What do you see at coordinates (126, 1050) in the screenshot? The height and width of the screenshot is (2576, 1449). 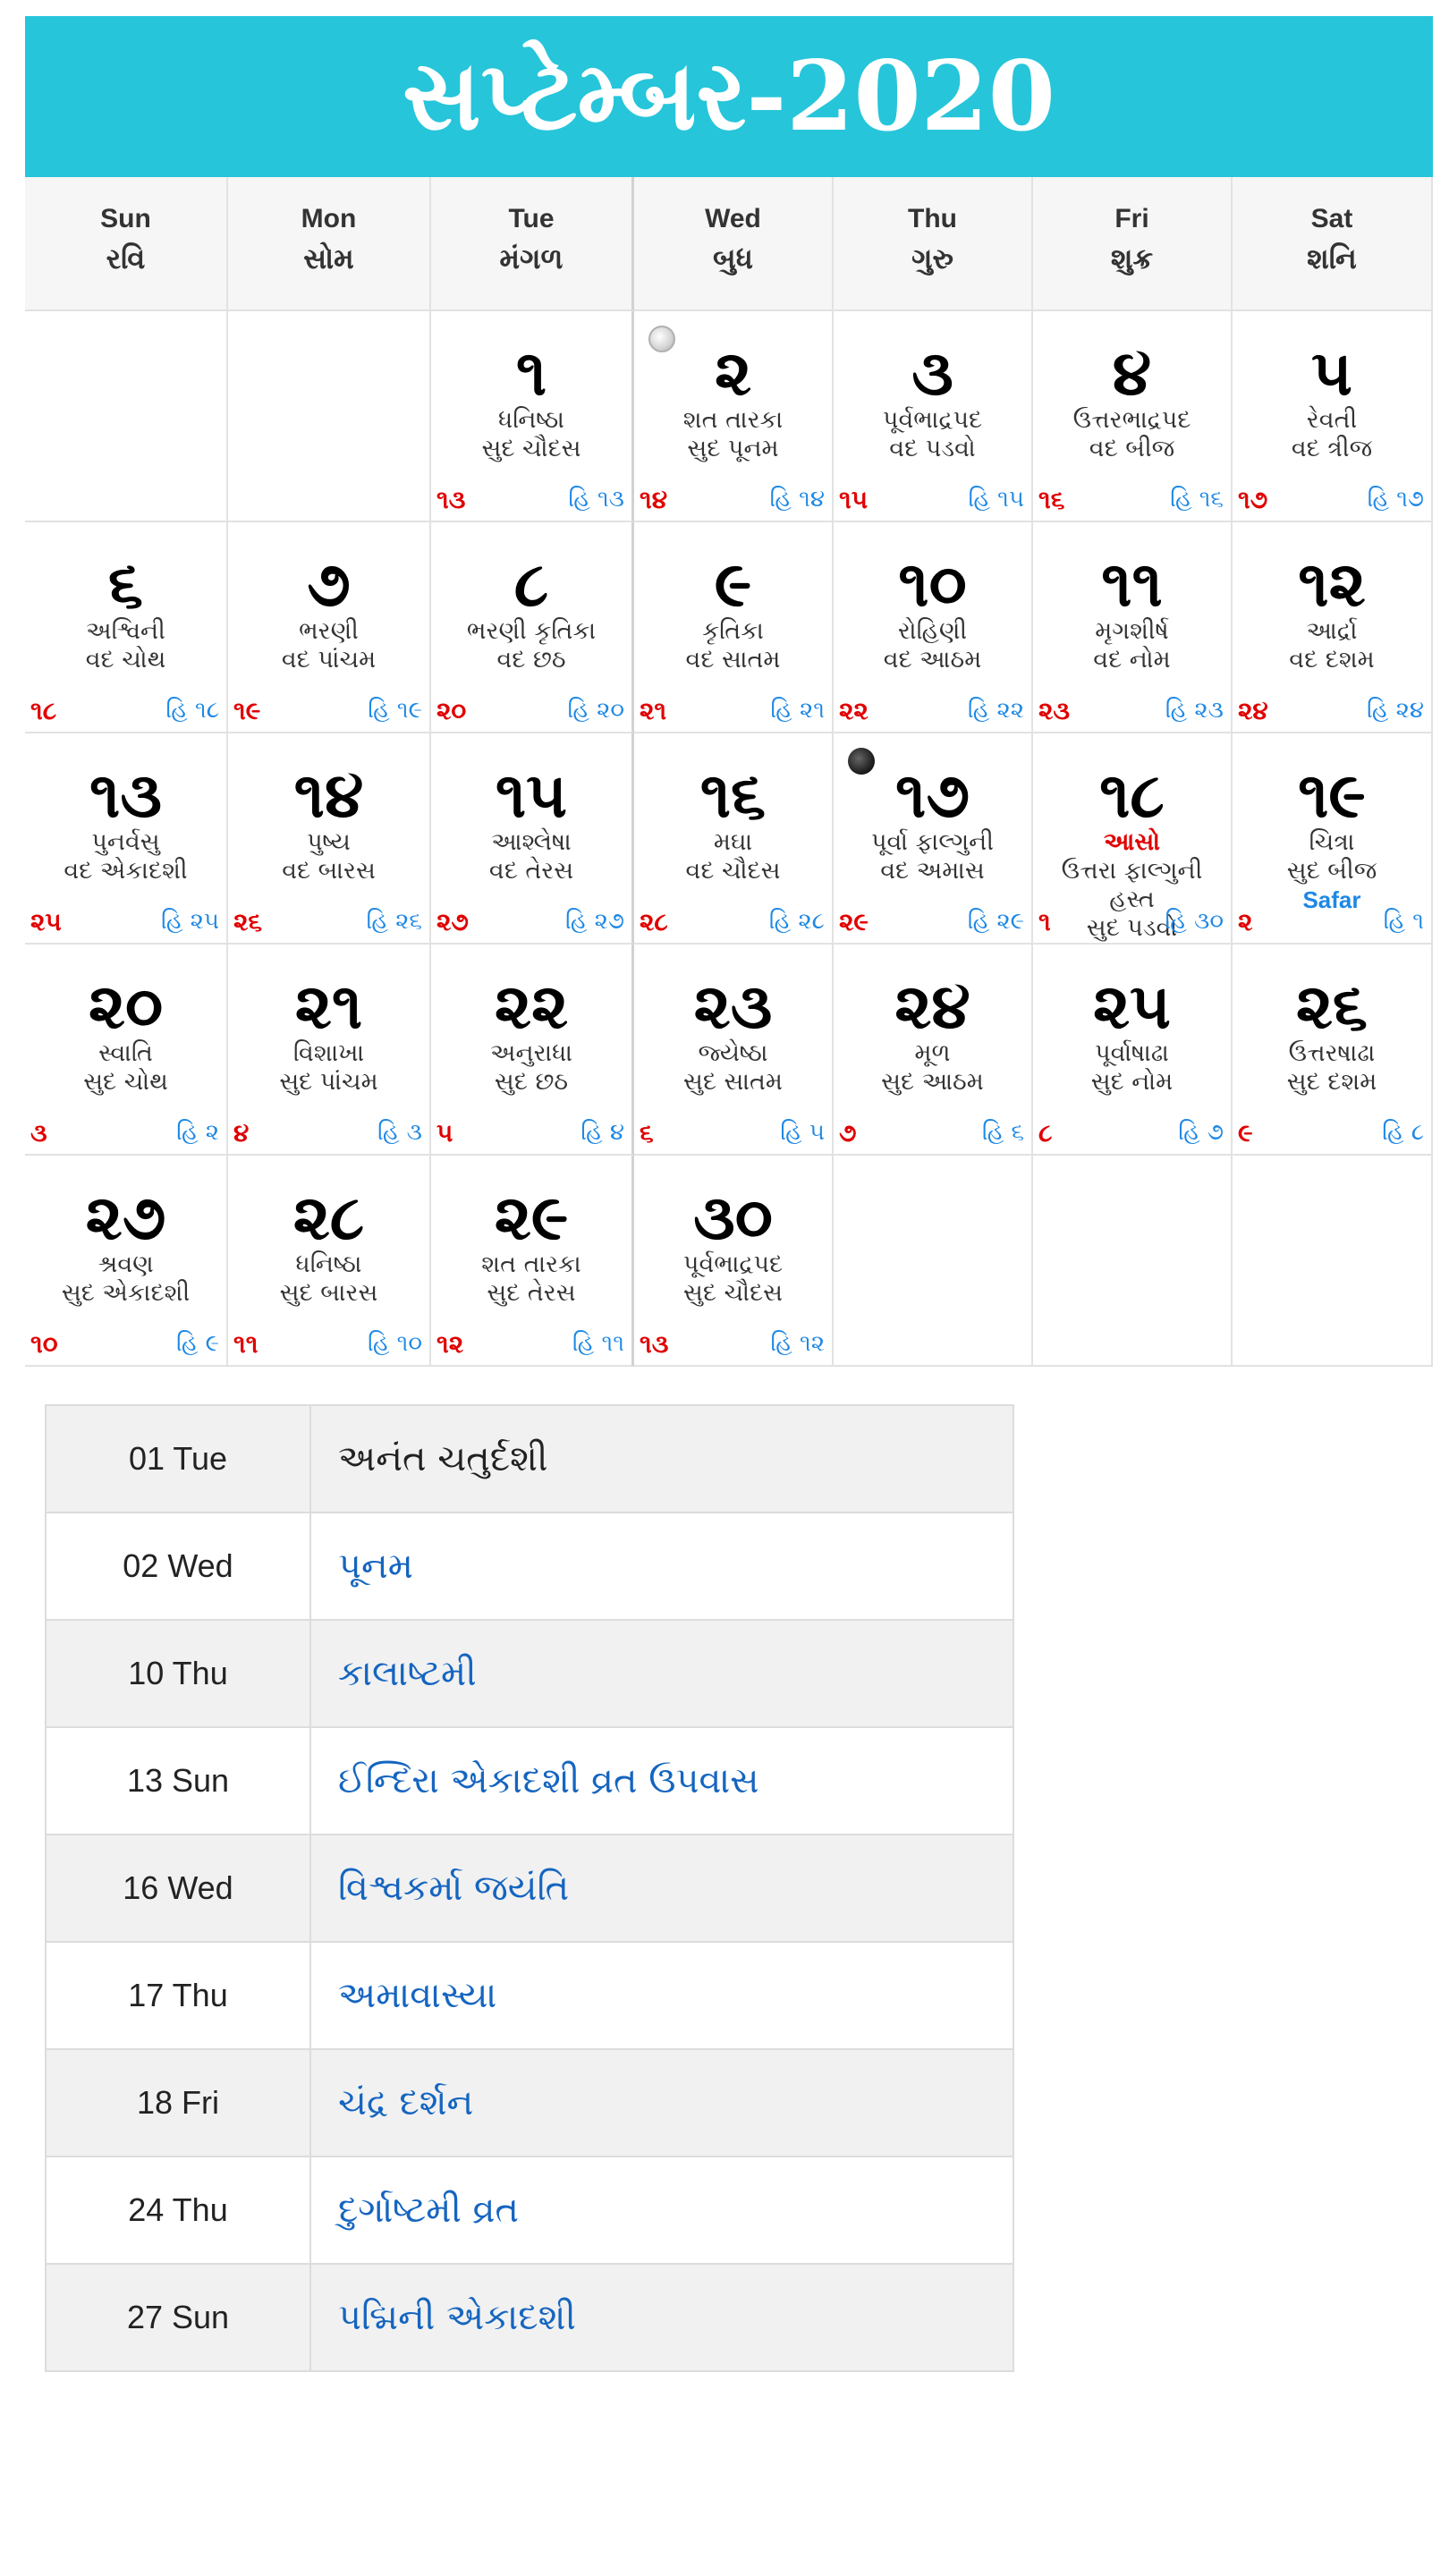 I see `calendar-day-cell: ૨૦ સ્વાતિ સુદ ચોથ ૩ હિ ૨` at bounding box center [126, 1050].